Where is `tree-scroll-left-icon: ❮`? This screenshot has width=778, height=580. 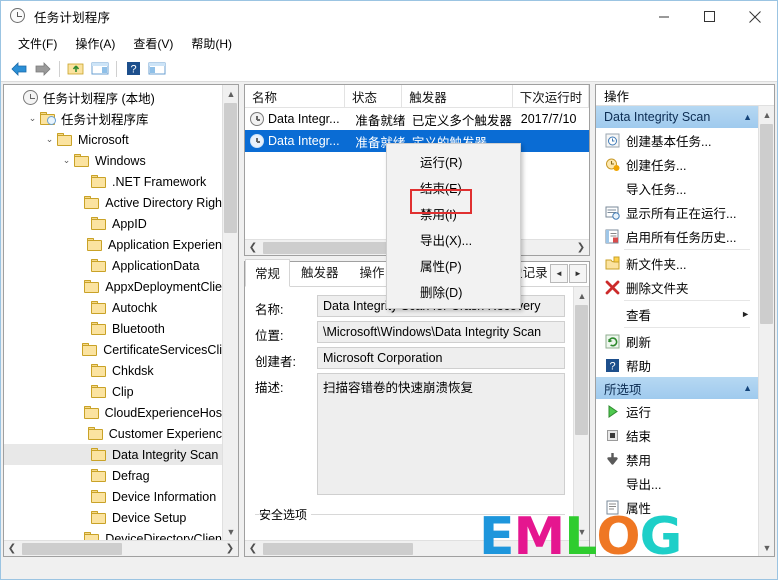
tree-scroll-left-icon: ❮ is located at coordinates (12, 549).